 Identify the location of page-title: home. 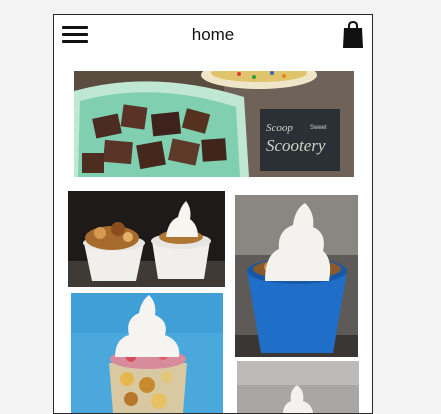
(213, 34).